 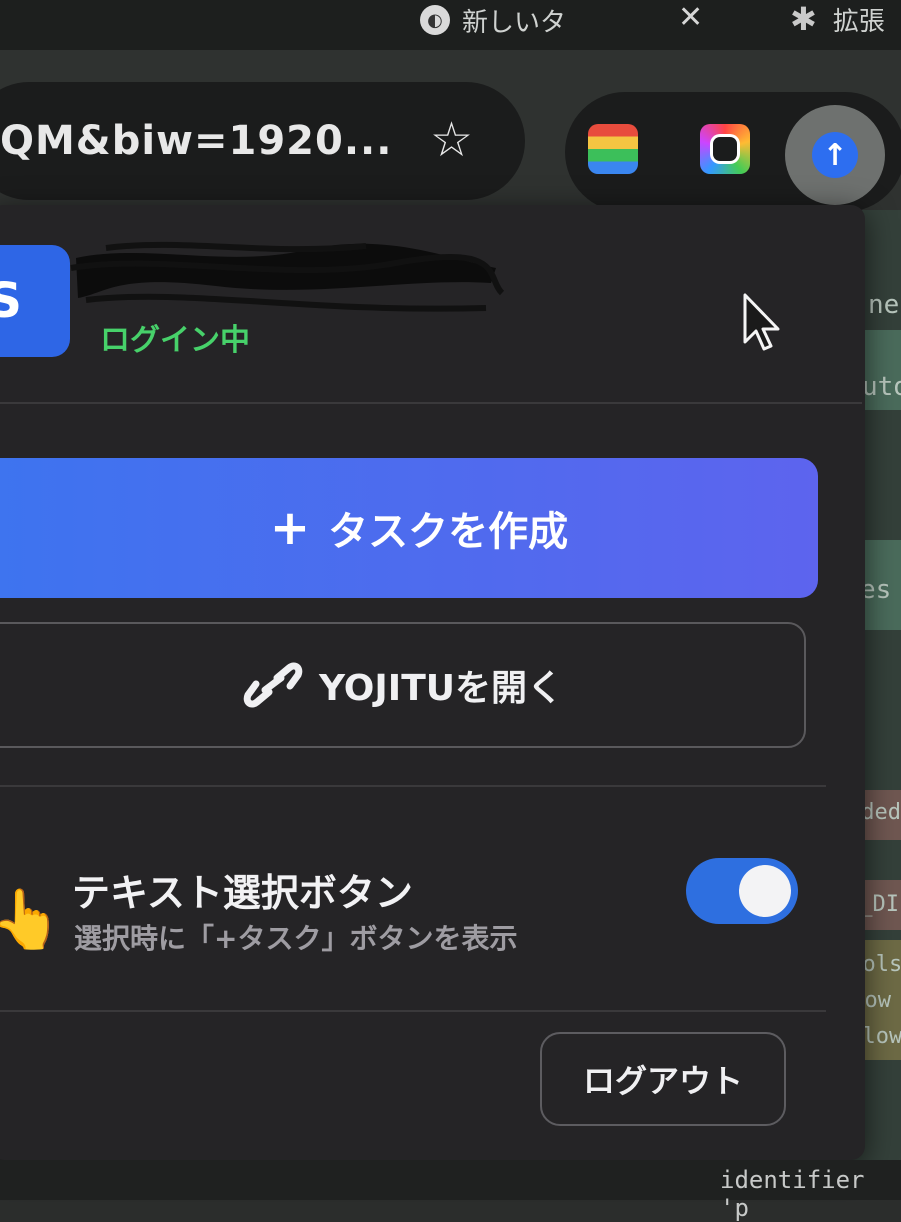 I want to click on avatar: S, so click(x=35, y=301).